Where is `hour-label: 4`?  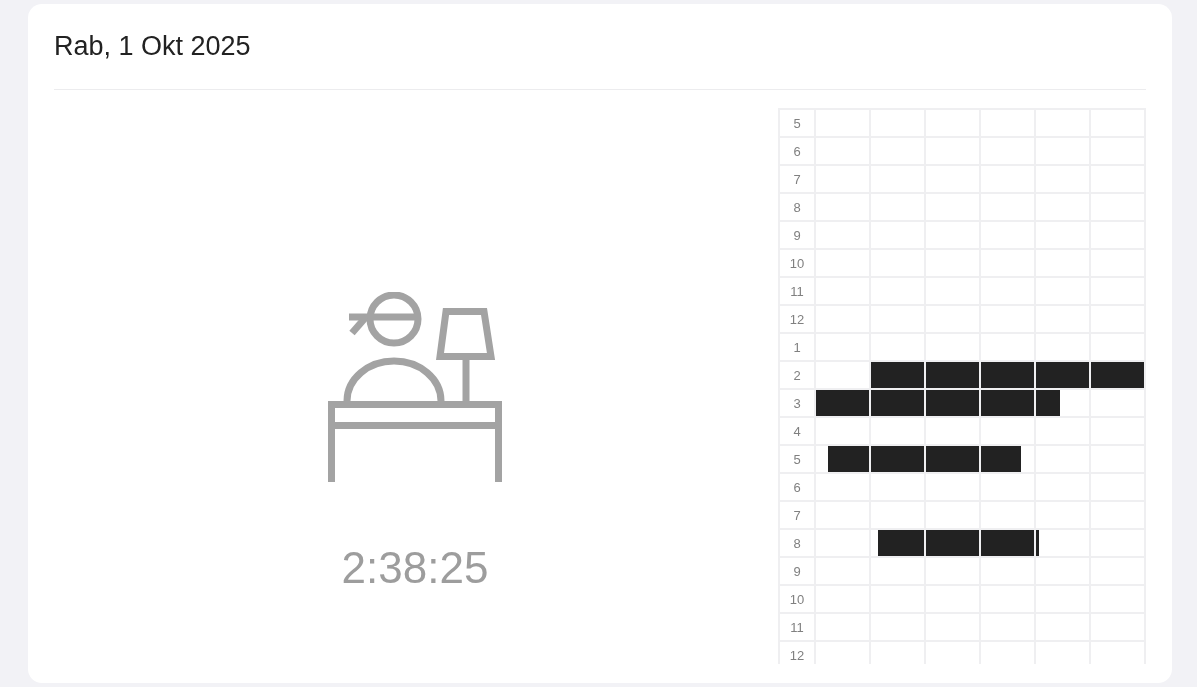 hour-label: 4 is located at coordinates (797, 431).